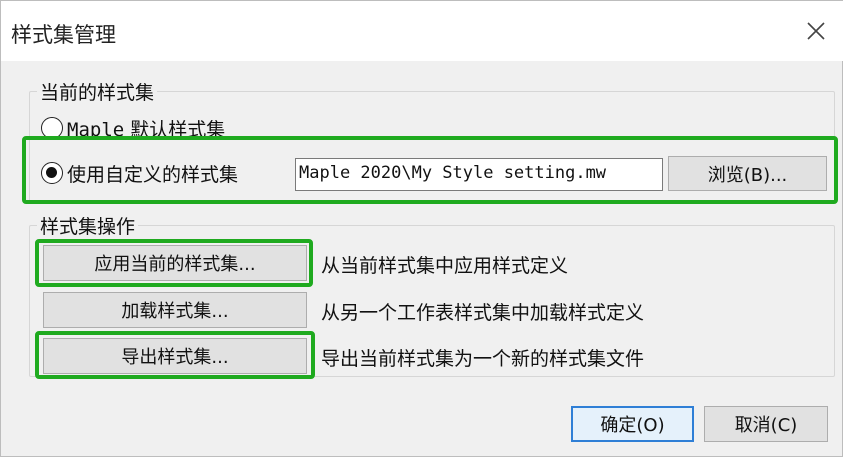 This screenshot has width=843, height=457. I want to click on title-bar: 样式集管理, so click(422, 31).